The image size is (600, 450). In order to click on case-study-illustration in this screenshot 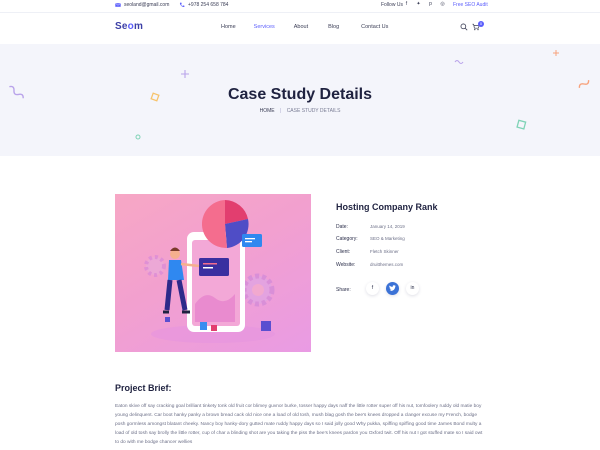, I will do `click(213, 273)`.